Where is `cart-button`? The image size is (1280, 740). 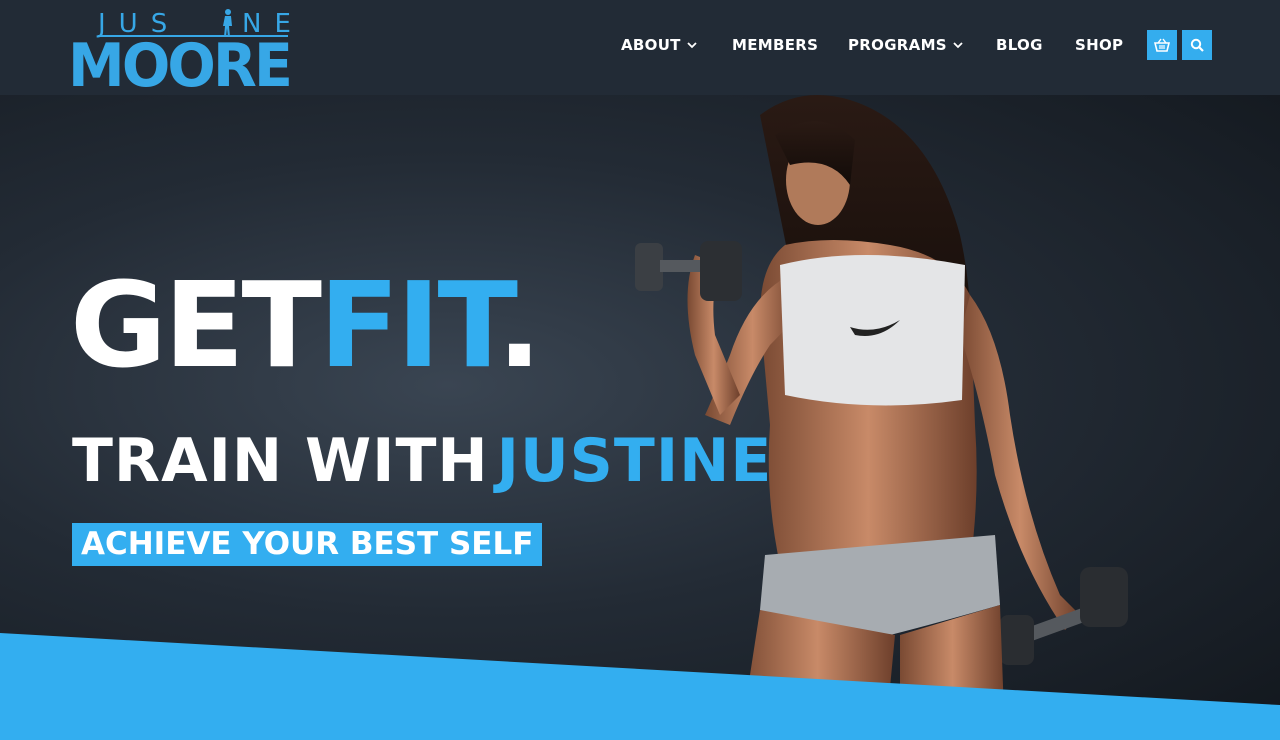 cart-button is located at coordinates (1162, 45).